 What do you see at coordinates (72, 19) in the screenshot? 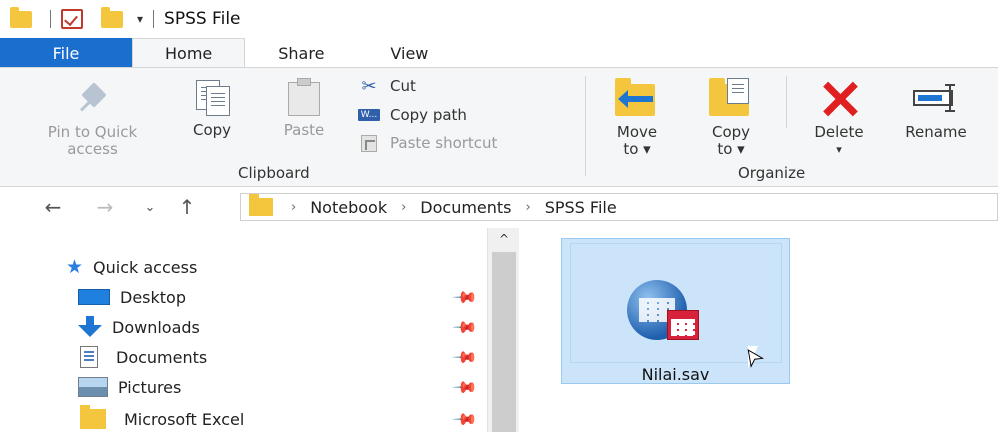
I see `properties-icon` at bounding box center [72, 19].